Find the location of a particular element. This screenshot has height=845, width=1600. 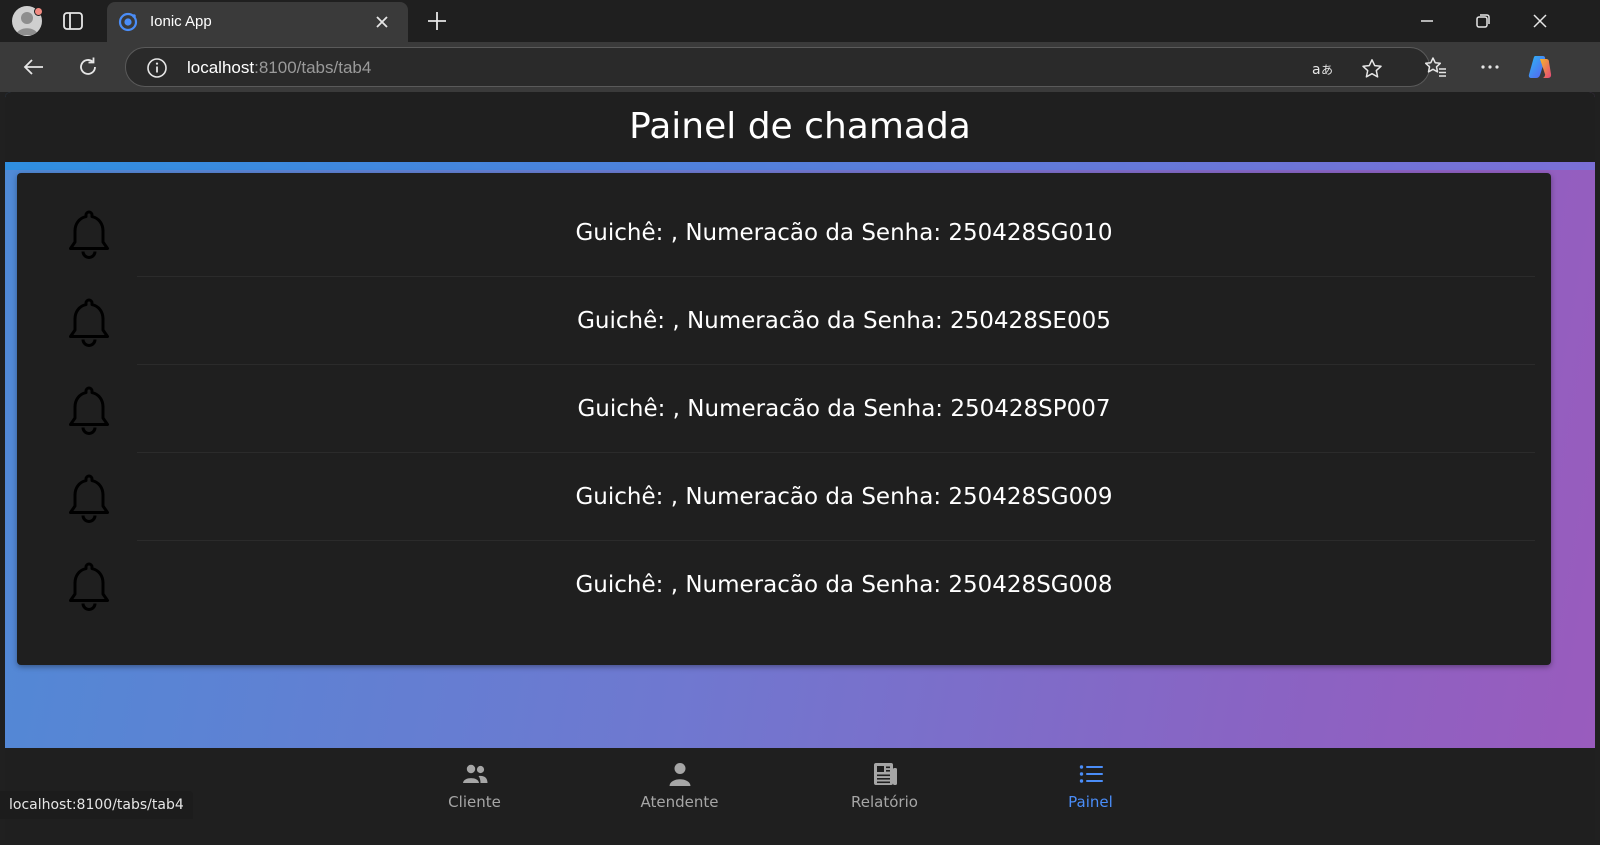

tab-actions-icon is located at coordinates (73, 21).